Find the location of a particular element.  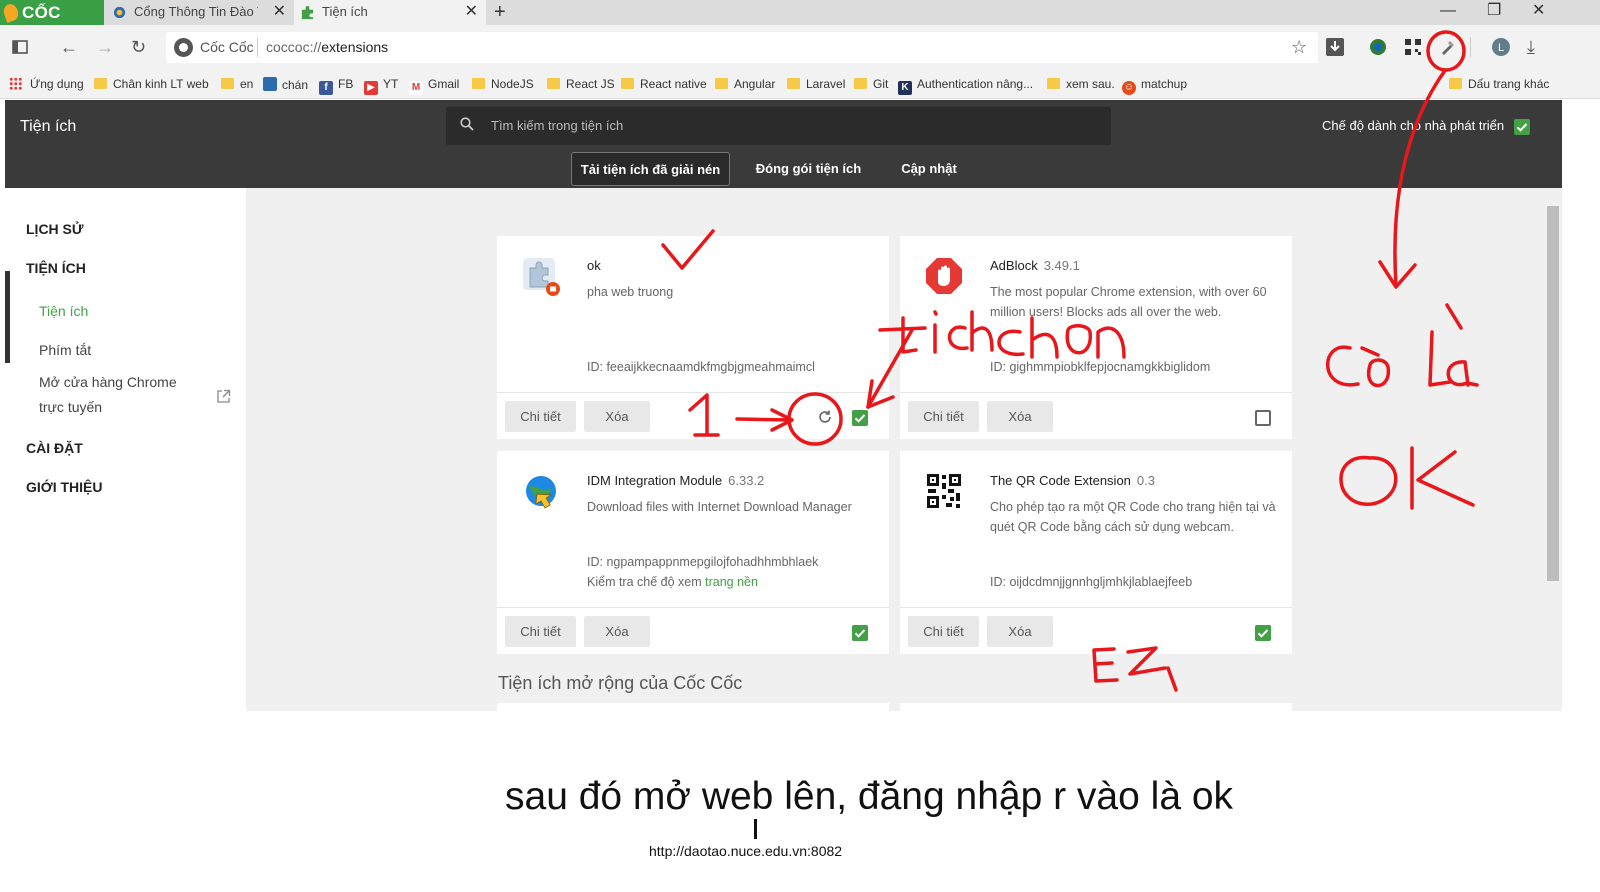

text-cursor is located at coordinates (755, 829).